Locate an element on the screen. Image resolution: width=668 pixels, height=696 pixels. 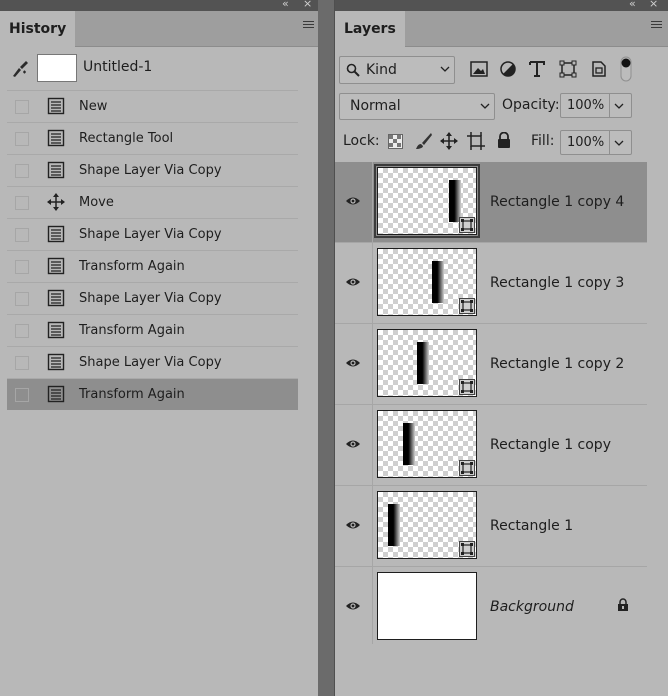
history-state-item: New is located at coordinates (152, 106).